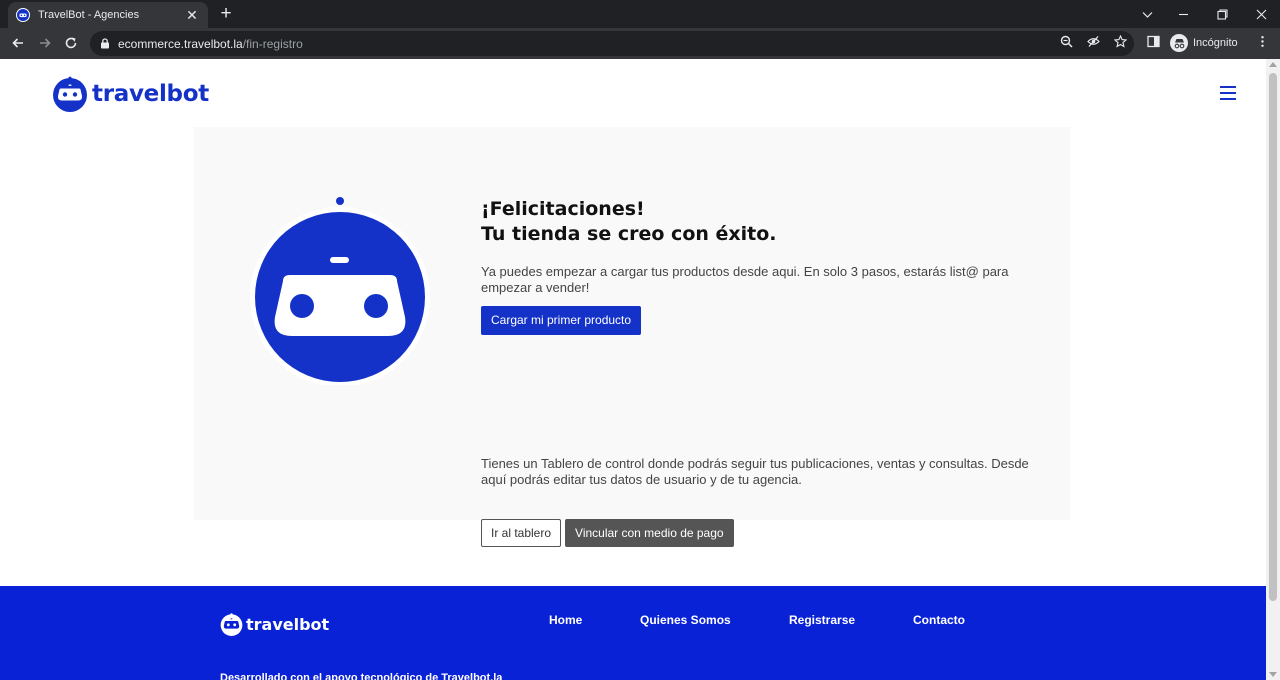  I want to click on footer-link-contacto: Contacto, so click(939, 620).